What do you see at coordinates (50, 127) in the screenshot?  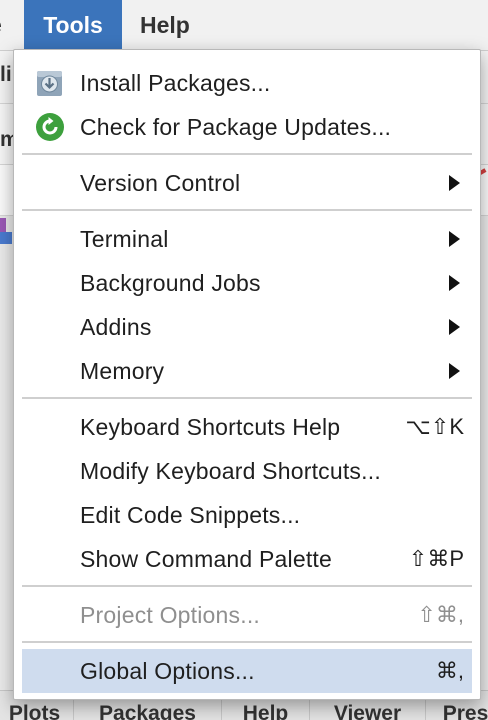 I see `package-update-icon` at bounding box center [50, 127].